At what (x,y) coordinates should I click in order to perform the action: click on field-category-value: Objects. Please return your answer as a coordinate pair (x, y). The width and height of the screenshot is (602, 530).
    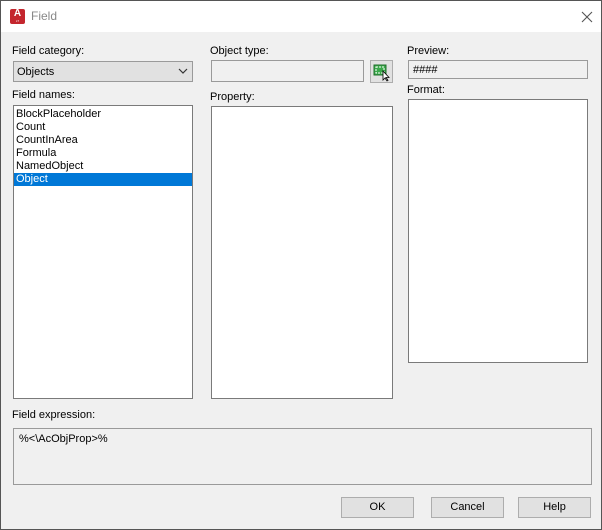
    Looking at the image, I should click on (36, 72).